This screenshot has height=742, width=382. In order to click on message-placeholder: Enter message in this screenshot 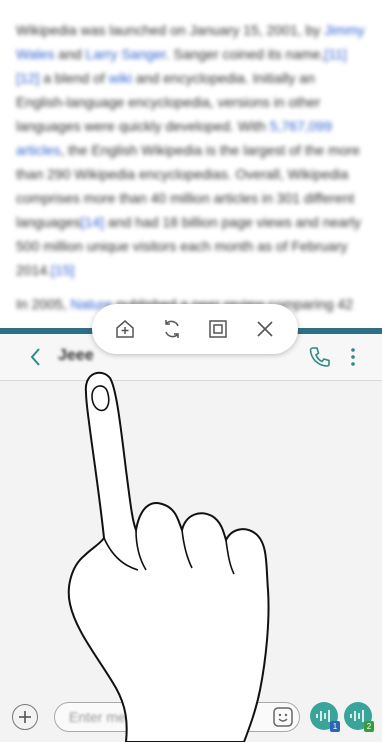, I will do `click(116, 717)`.